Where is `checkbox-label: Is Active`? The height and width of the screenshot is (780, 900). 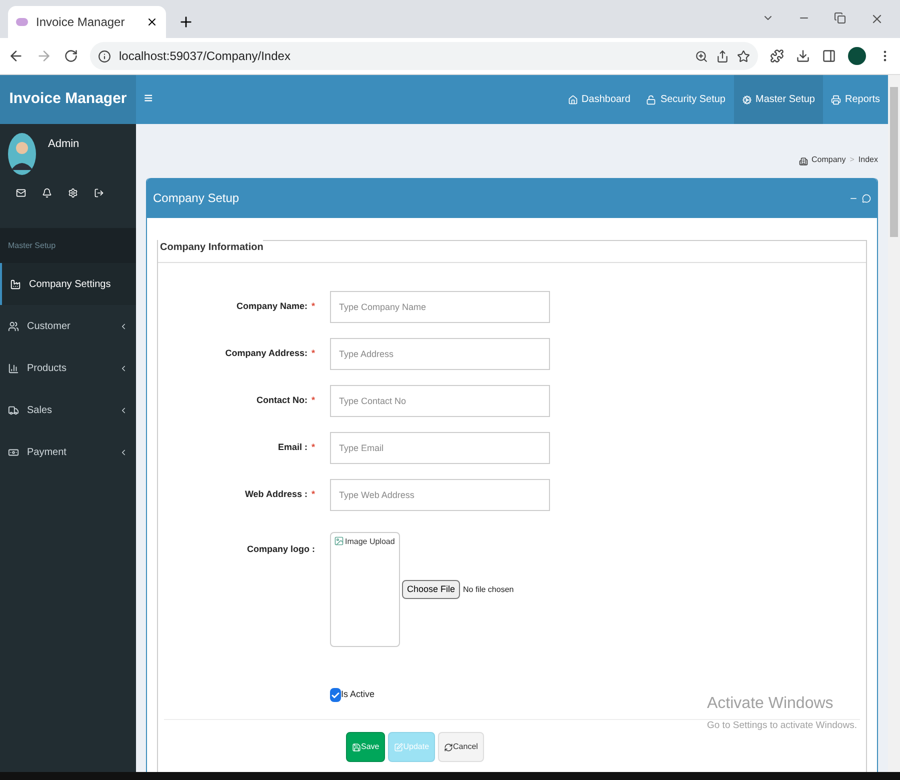 checkbox-label: Is Active is located at coordinates (358, 695).